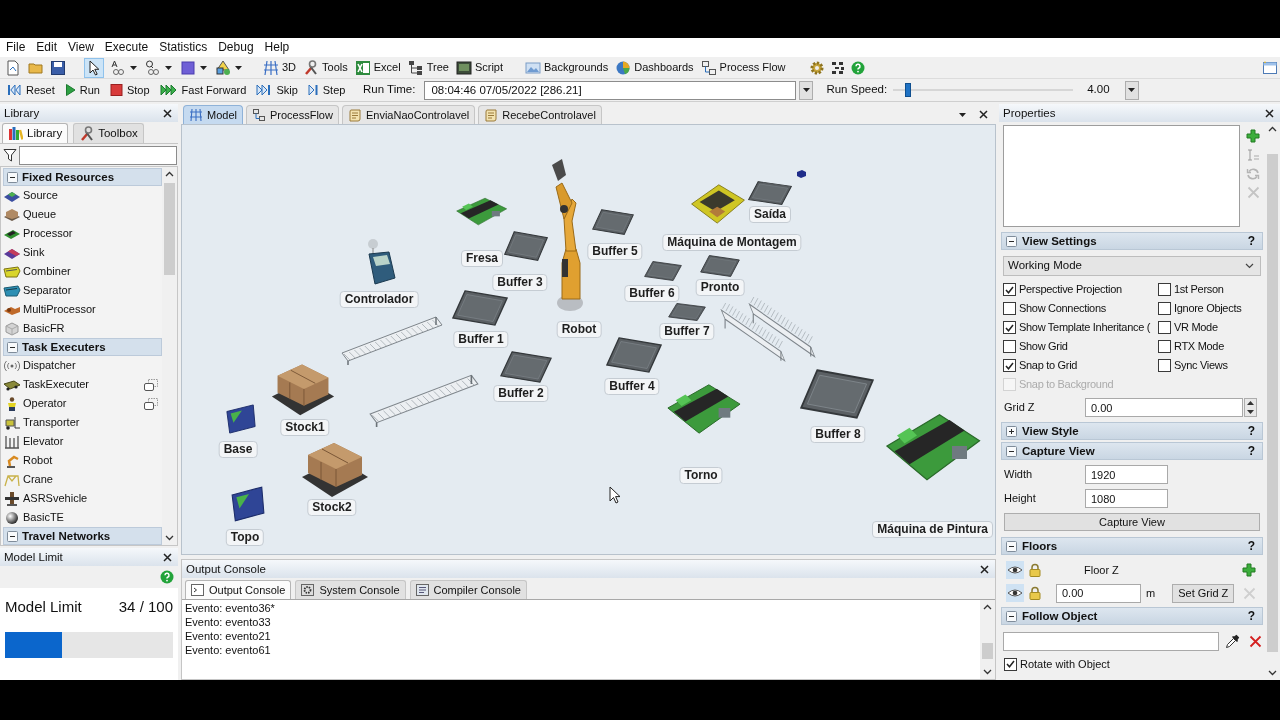  Describe the element at coordinates (81, 47) in the screenshot. I see `menu-item: View` at that location.